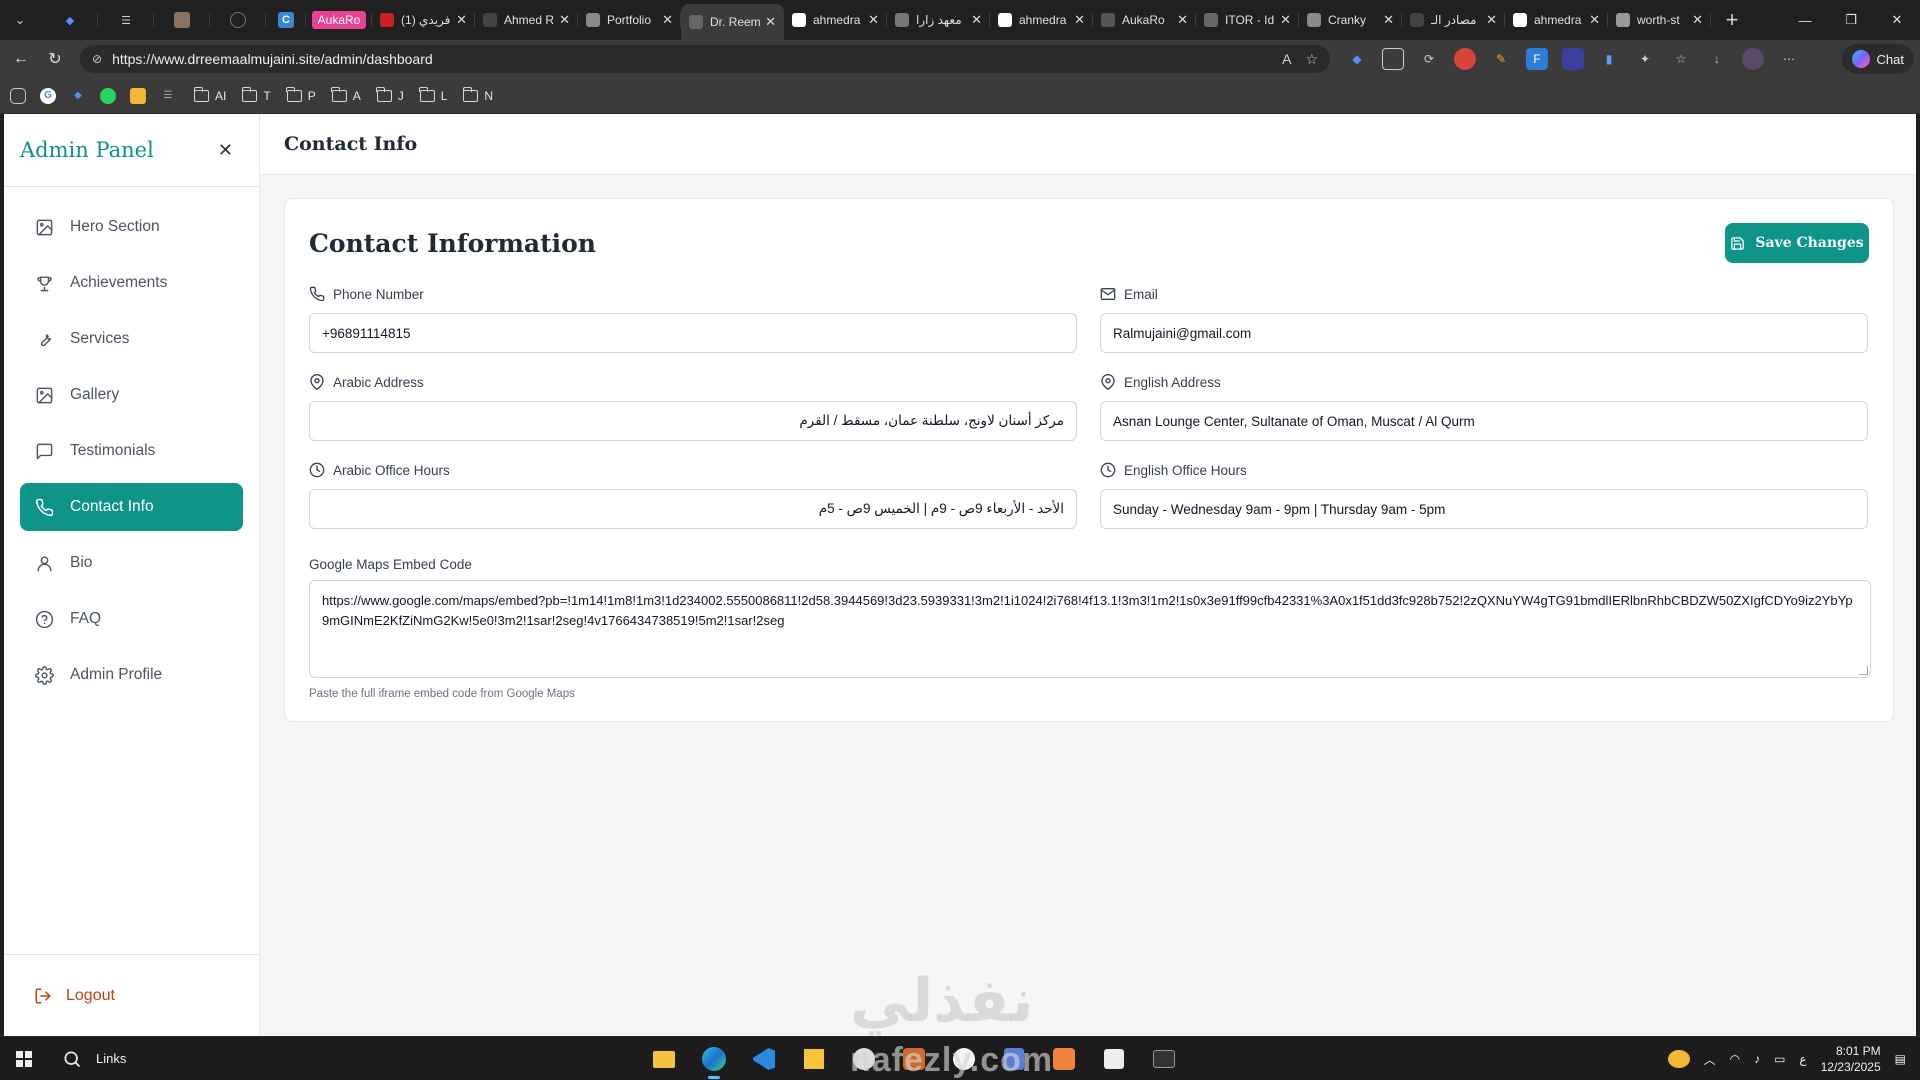  I want to click on browser-tab: Cranky ✕, so click(1350, 20).